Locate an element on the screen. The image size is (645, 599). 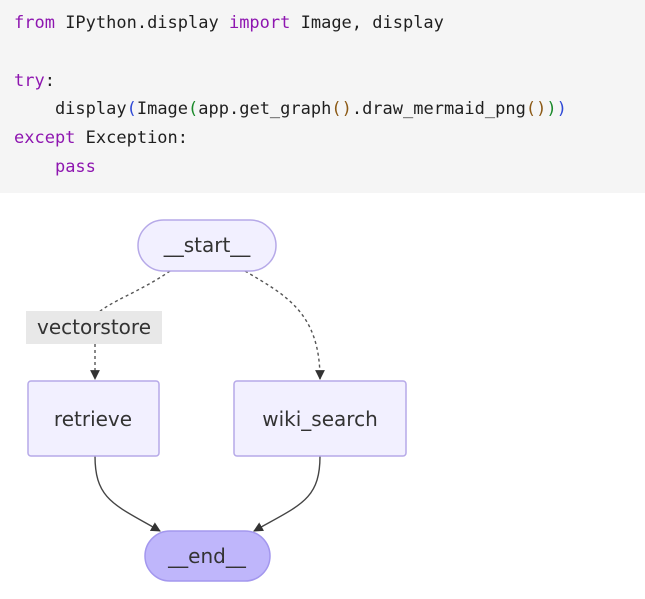
code-line-3: try: is located at coordinates (329, 81).